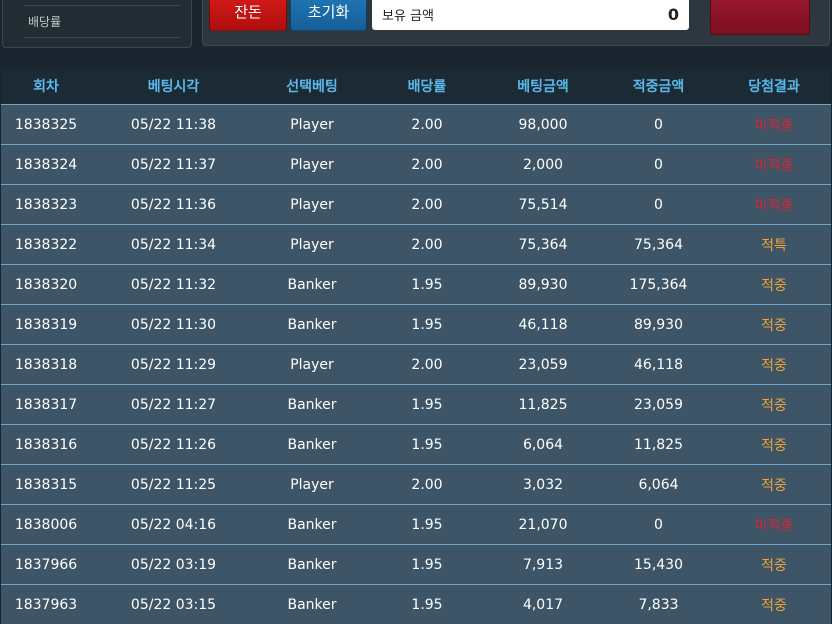 Image resolution: width=832 pixels, height=624 pixels. What do you see at coordinates (543, 524) in the screenshot?
I see `bet-amount-cell: 21,070` at bounding box center [543, 524].